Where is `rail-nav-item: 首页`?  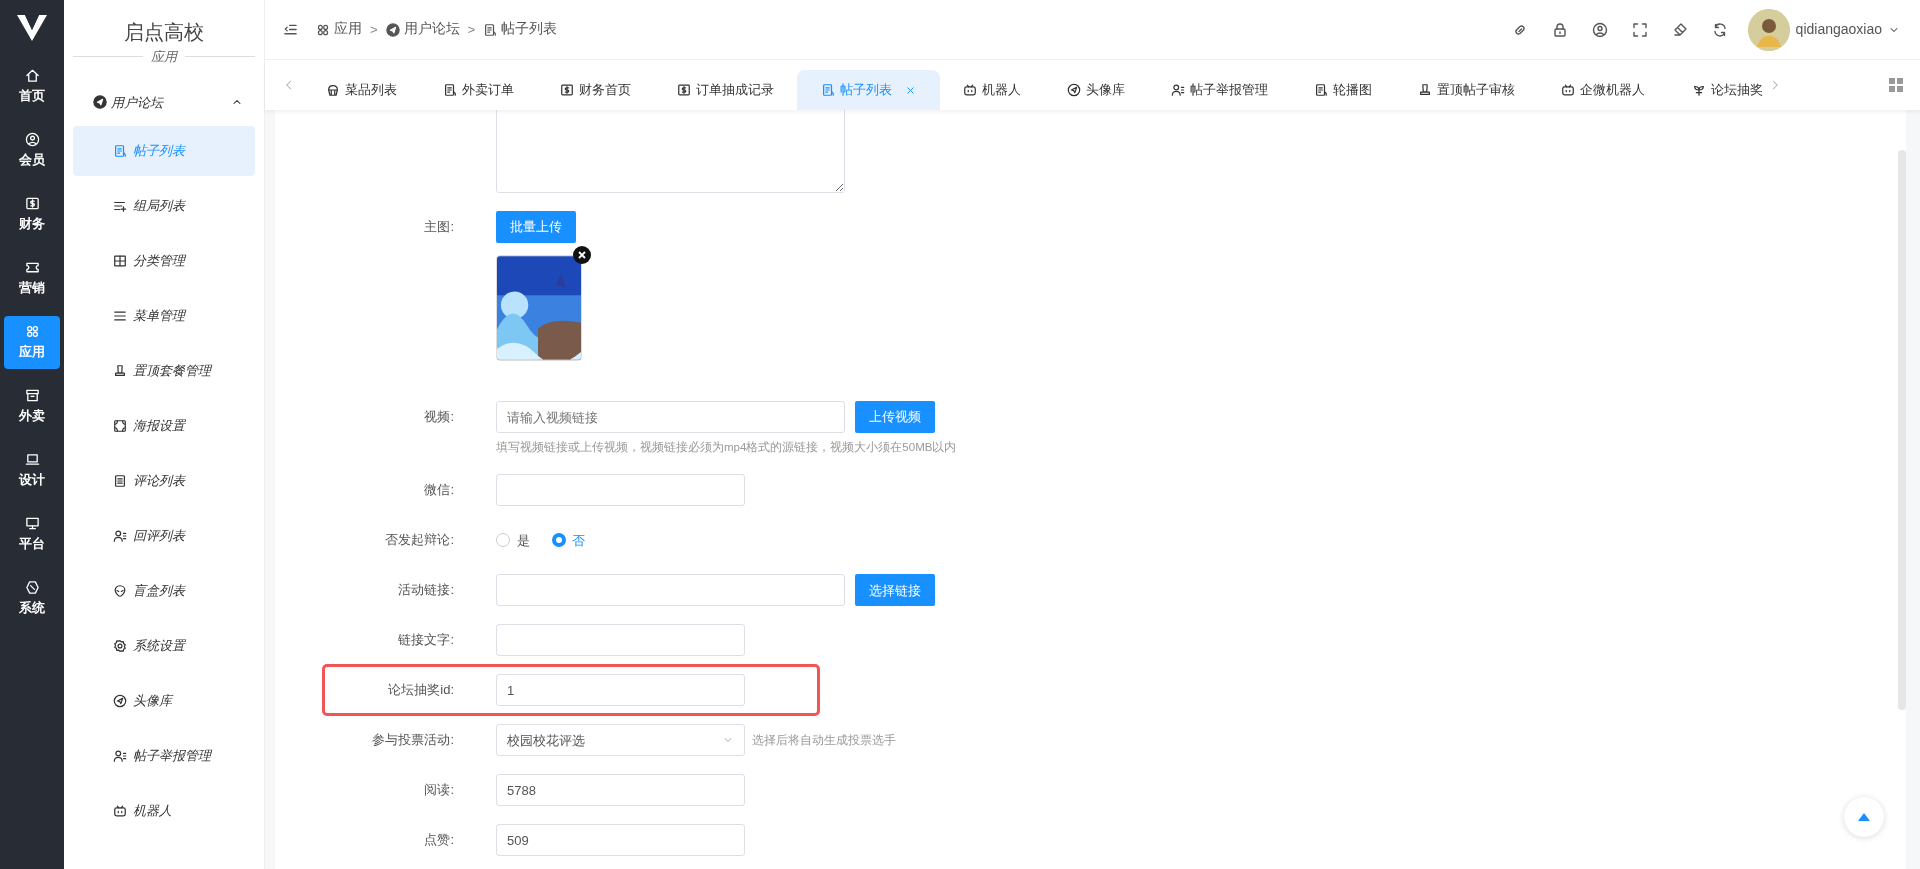 rail-nav-item: 首页 is located at coordinates (32, 86).